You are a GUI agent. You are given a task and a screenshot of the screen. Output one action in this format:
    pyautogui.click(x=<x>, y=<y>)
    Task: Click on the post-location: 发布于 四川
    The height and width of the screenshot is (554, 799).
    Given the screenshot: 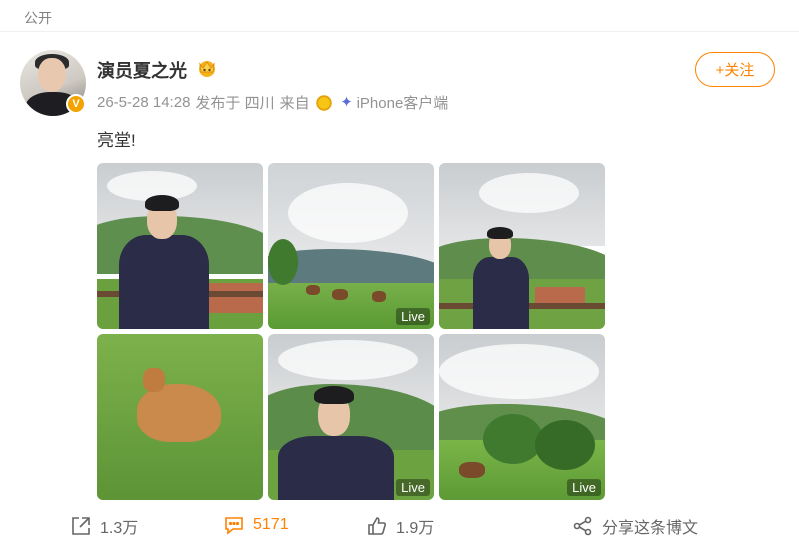 What is the action you would take?
    pyautogui.click(x=235, y=103)
    